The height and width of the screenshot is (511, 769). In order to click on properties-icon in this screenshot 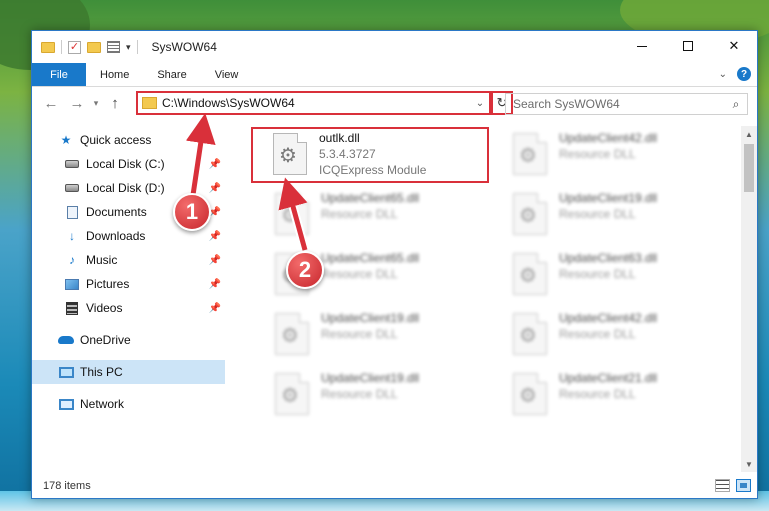, I will do `click(113, 47)`.